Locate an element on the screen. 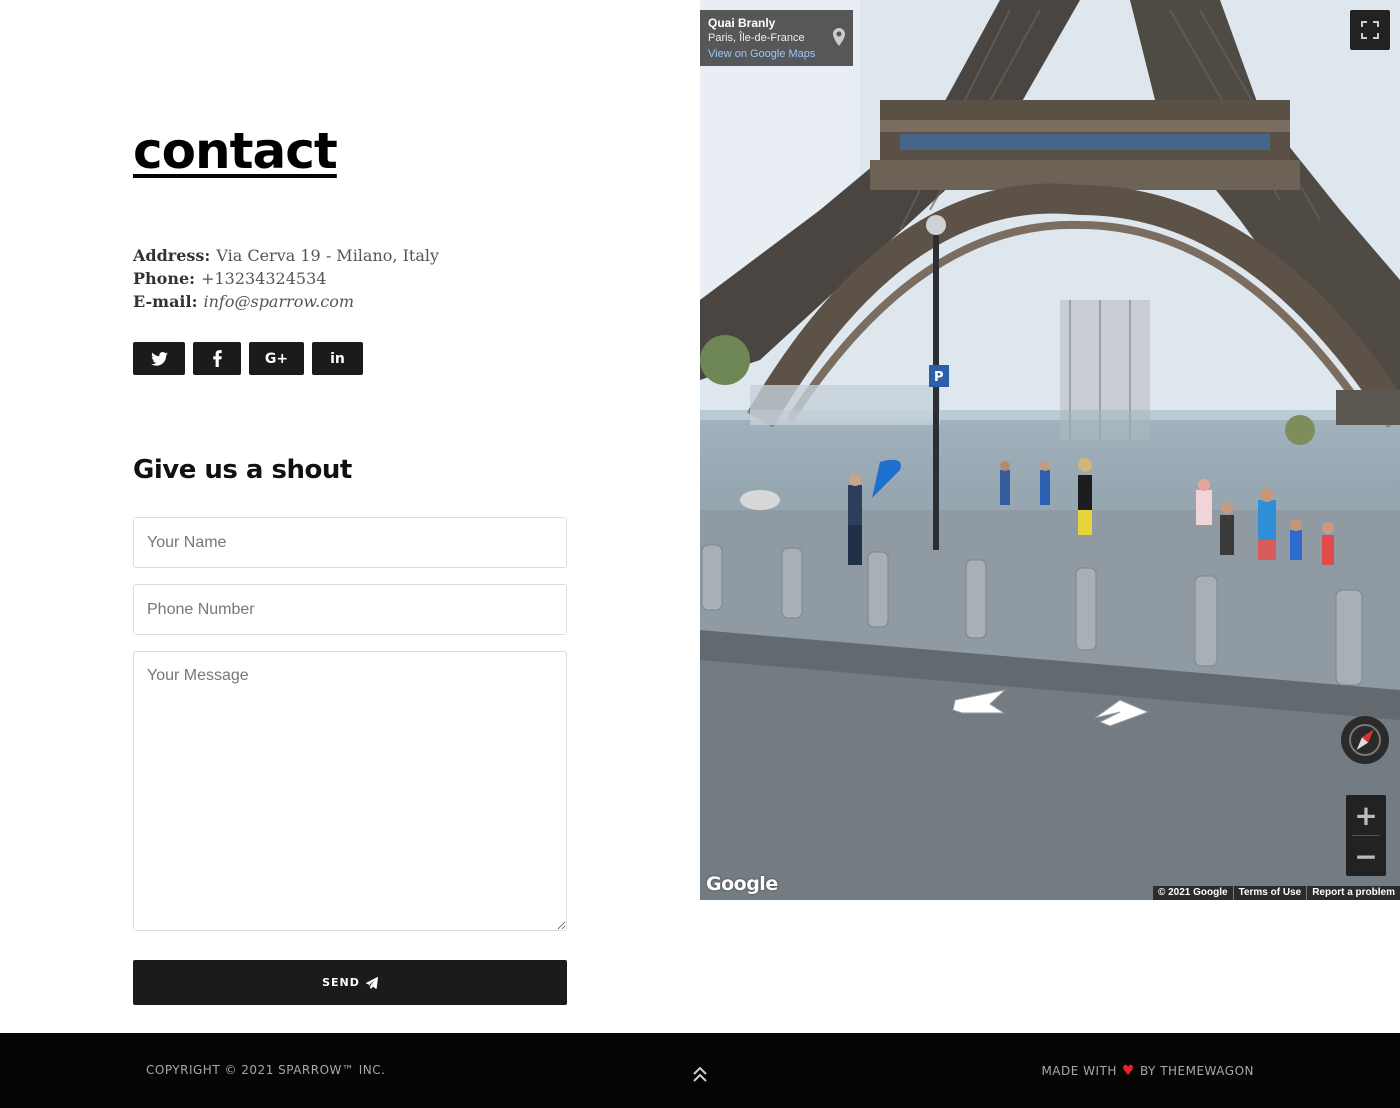 Image resolution: width=1400 pixels, height=1108 pixels. made-with-credit: MADE WITH ♥ BY THEMEWAGON is located at coordinates (1147, 1071).